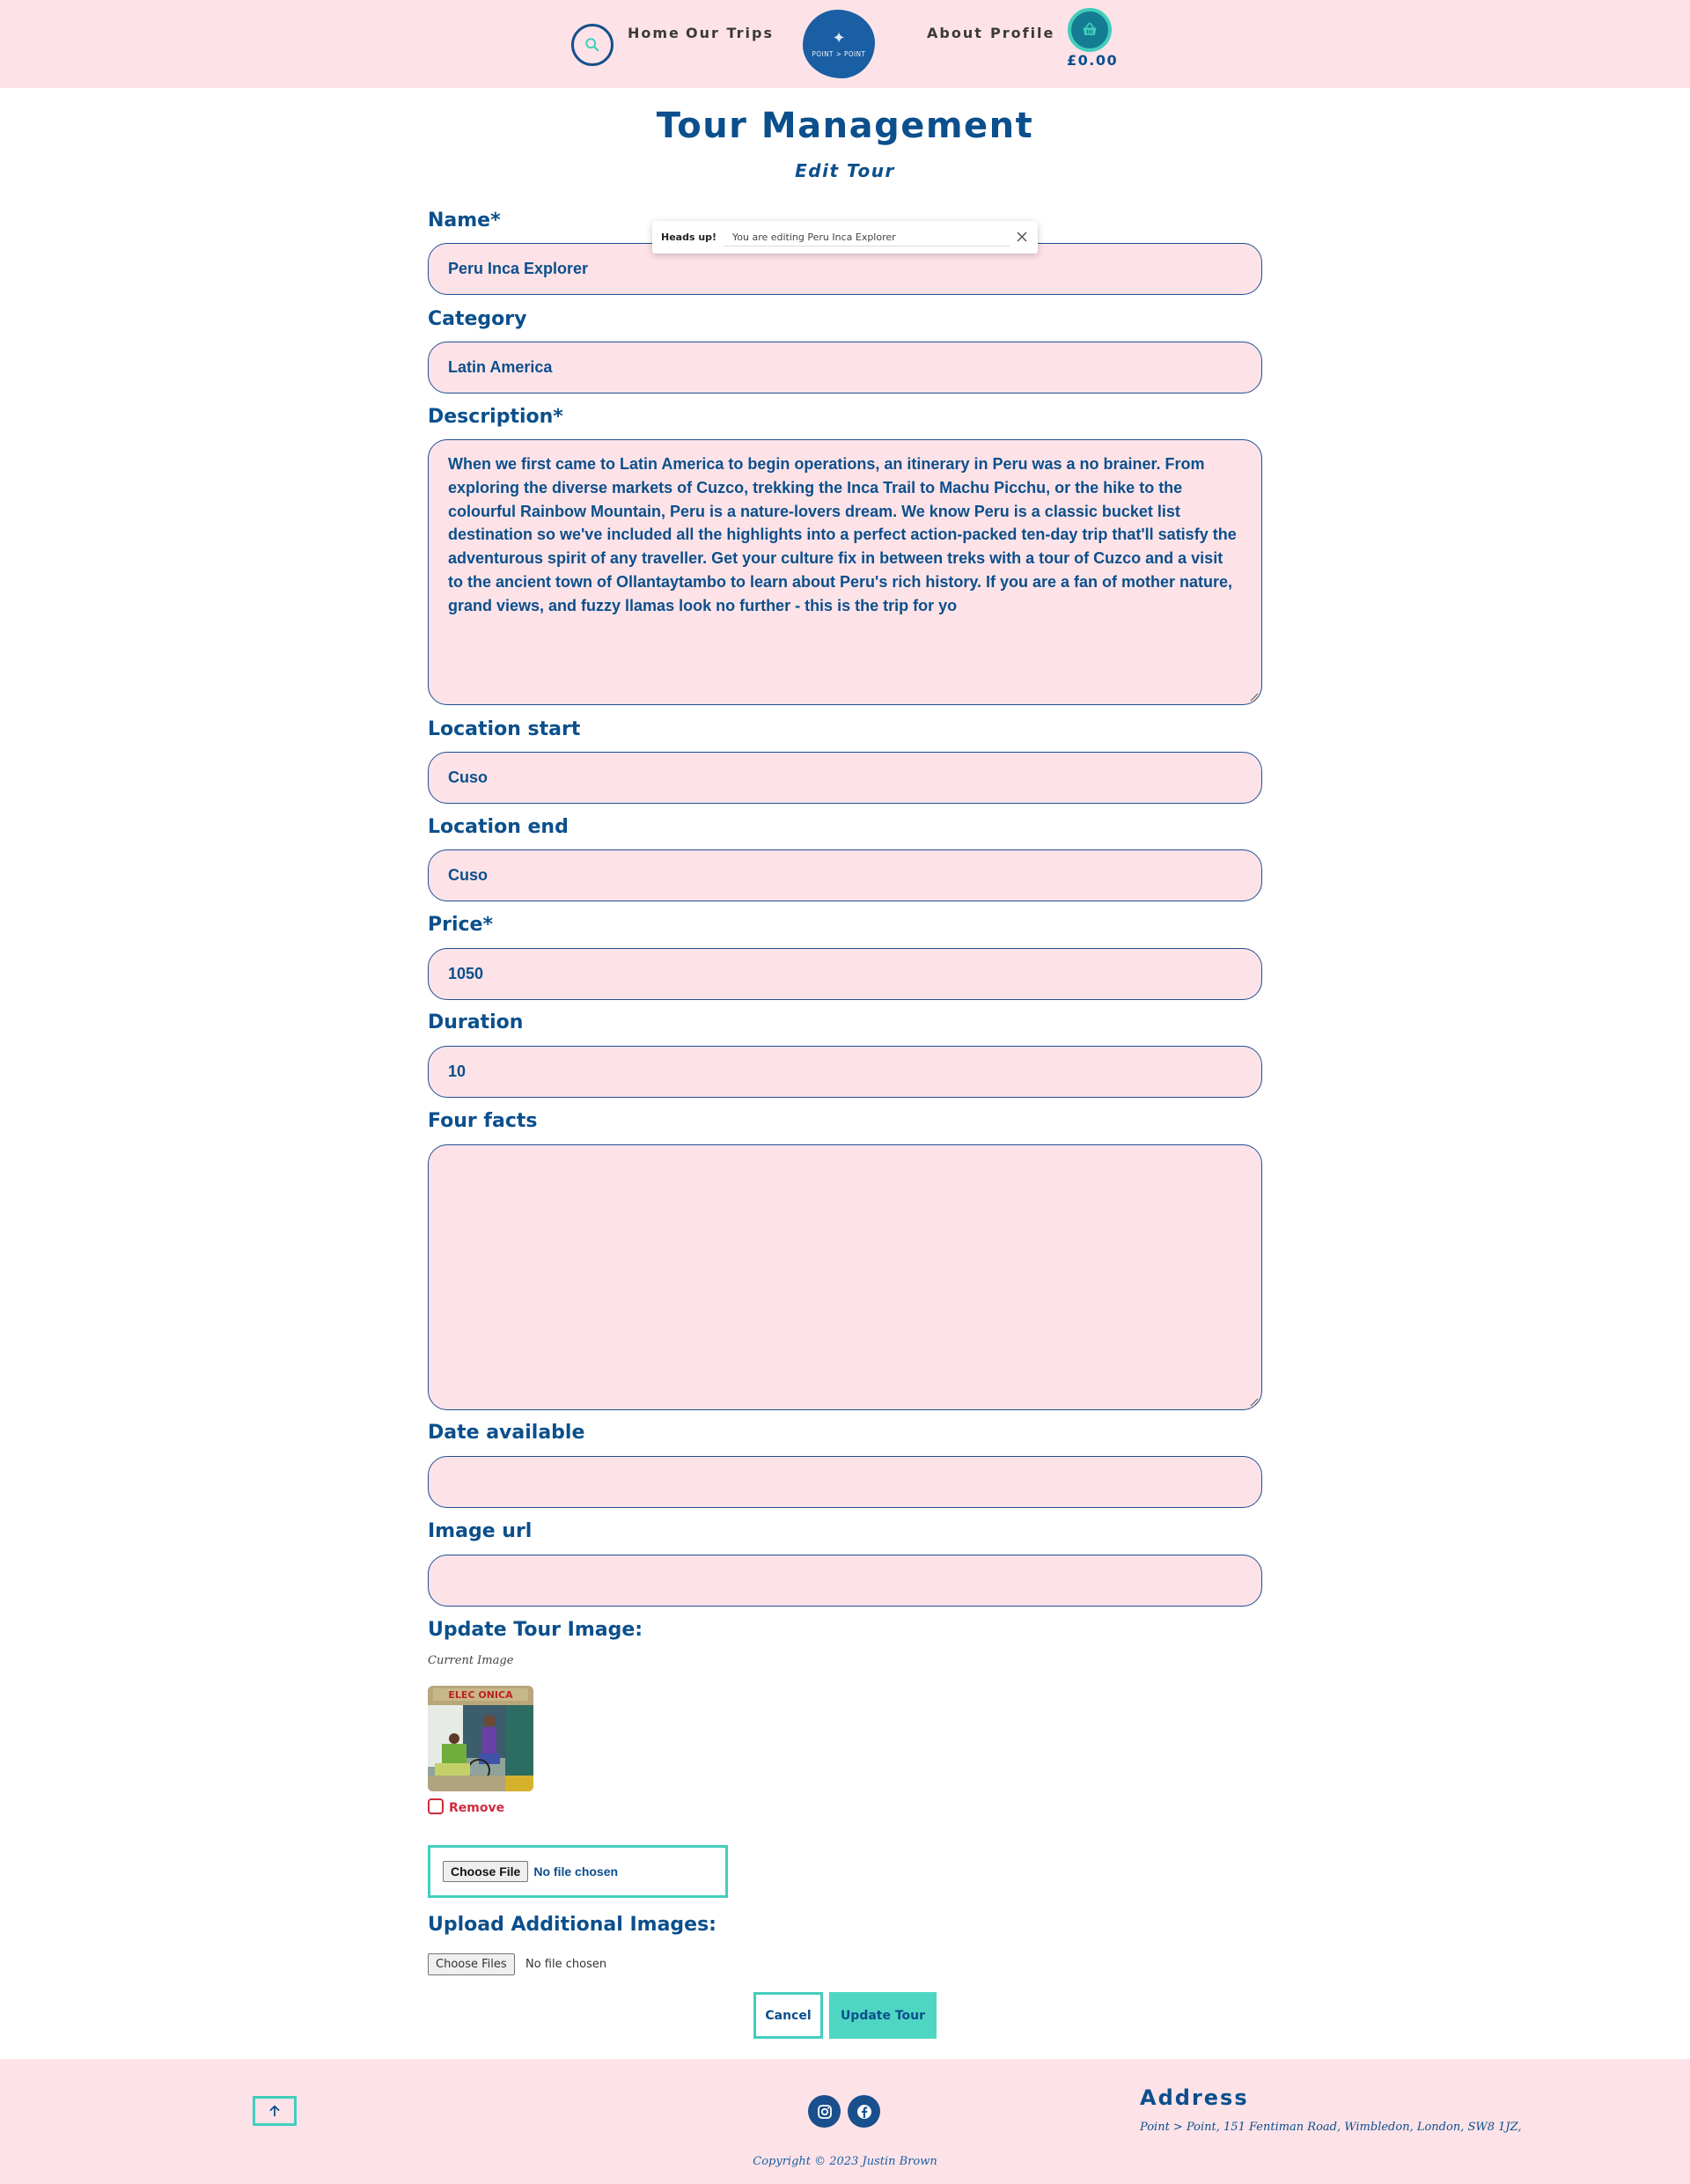 The height and width of the screenshot is (2184, 1690). Describe the element at coordinates (572, 1925) in the screenshot. I see `additional-images-label: Upload Additional Images:` at that location.